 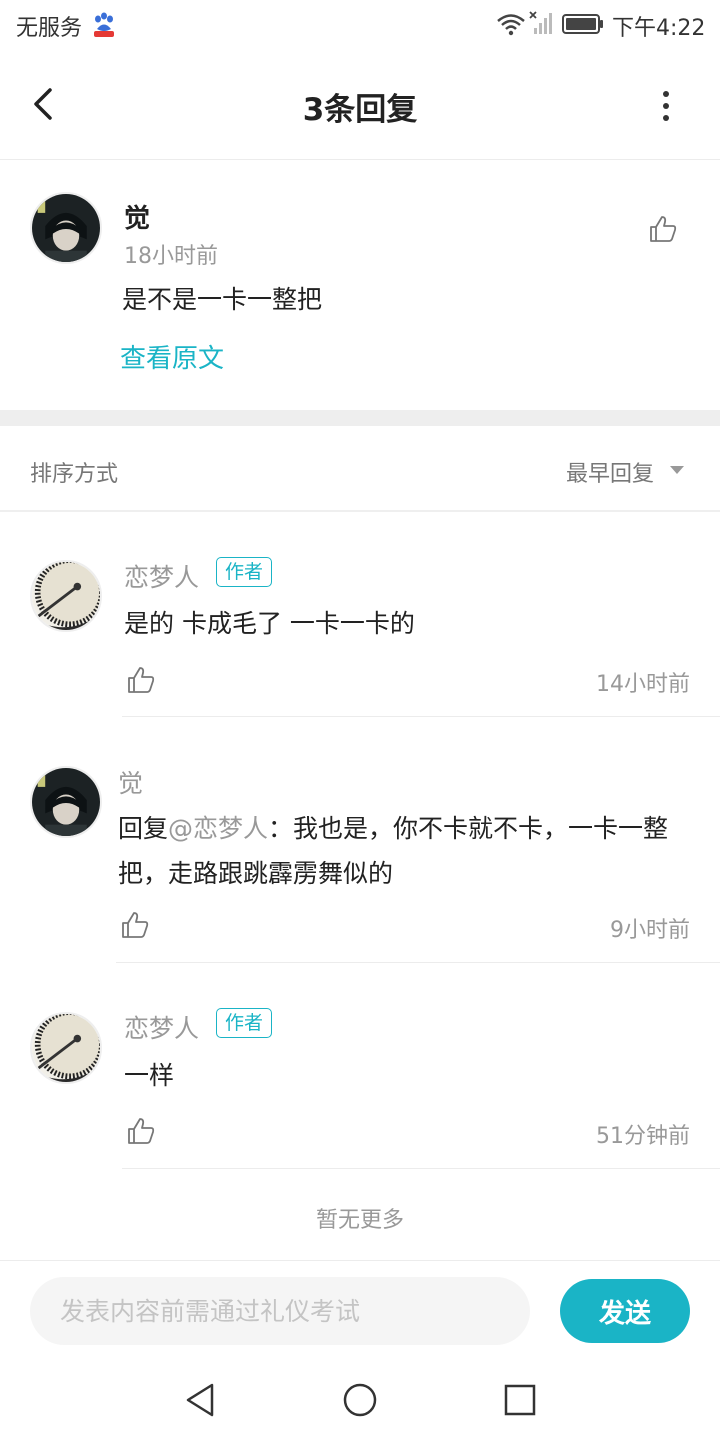 I want to click on title-bar: 3条回复, so click(x=360, y=106).